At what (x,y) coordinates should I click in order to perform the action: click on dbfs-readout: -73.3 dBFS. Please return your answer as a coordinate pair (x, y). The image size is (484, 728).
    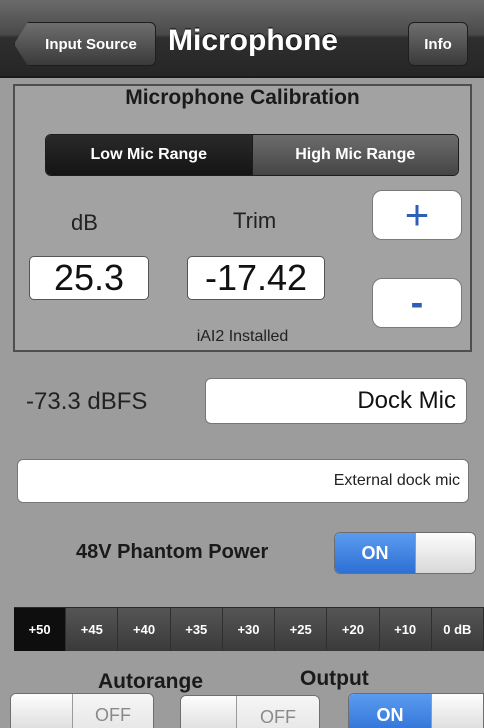
    Looking at the image, I should click on (87, 401).